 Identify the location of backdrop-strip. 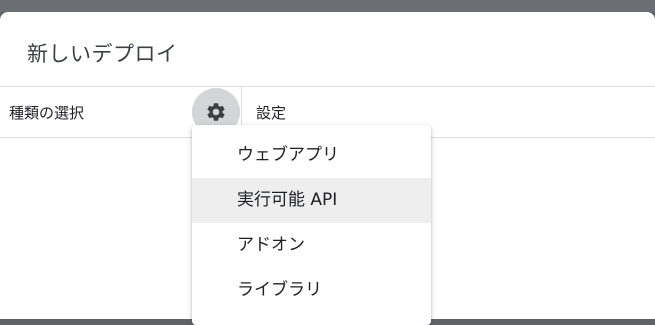
(327, 6).